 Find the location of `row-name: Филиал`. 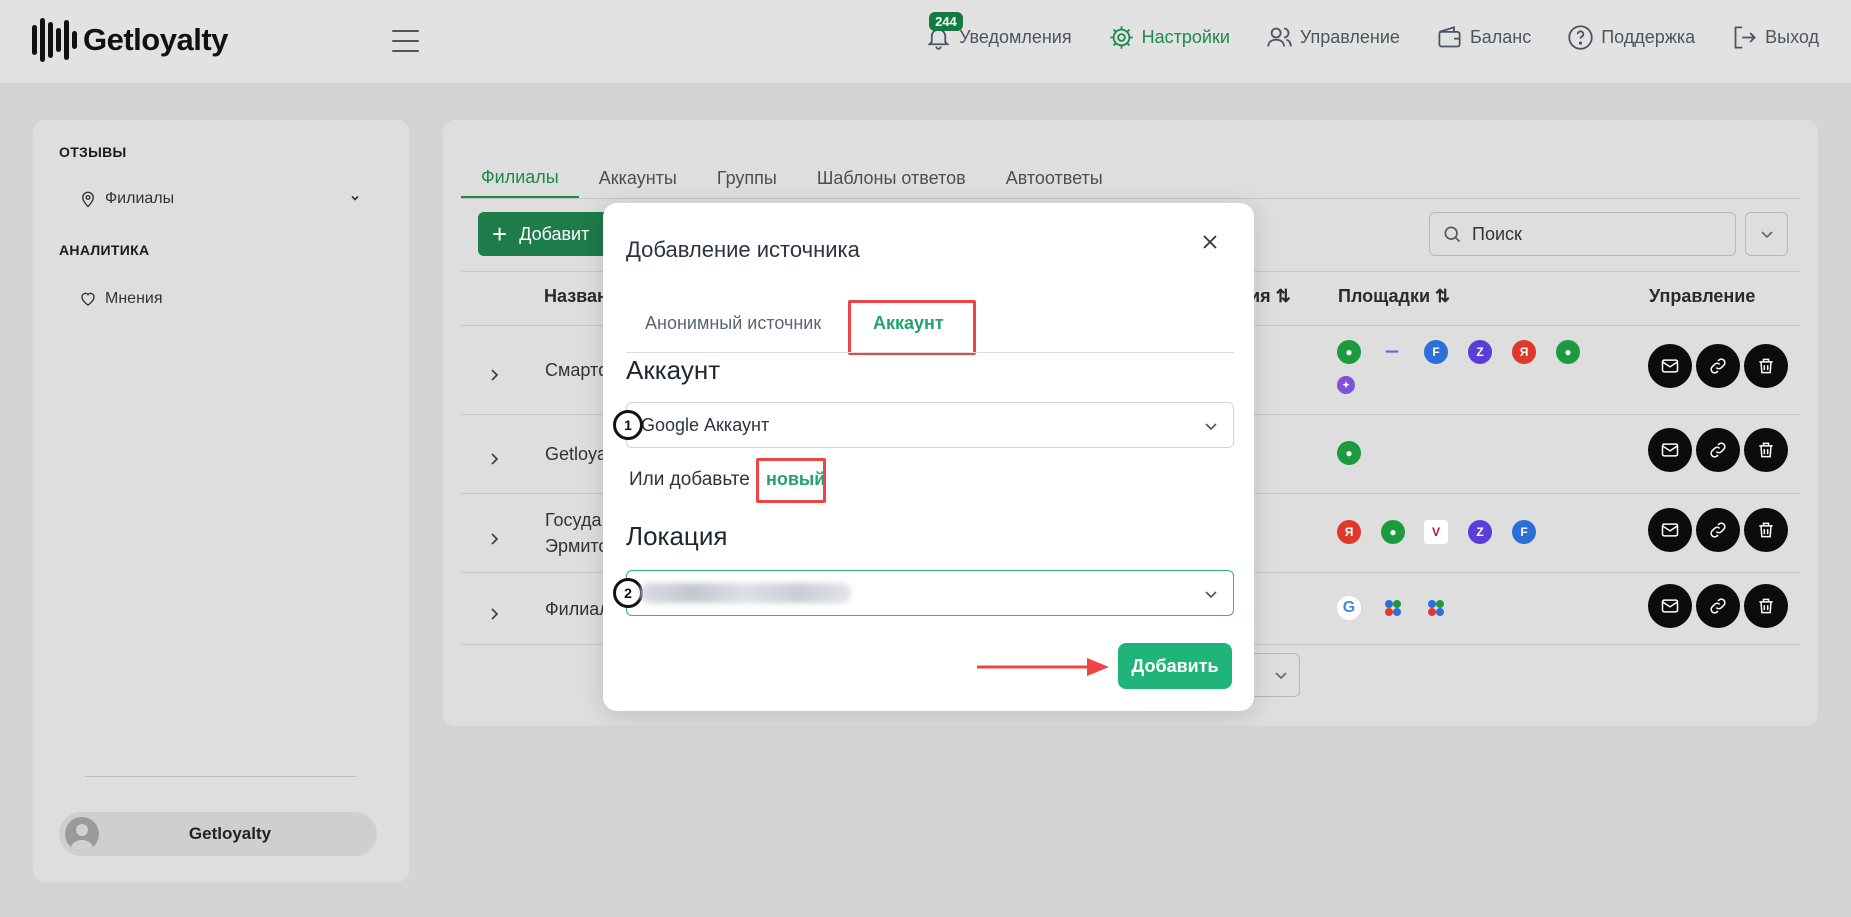

row-name: Филиал is located at coordinates (577, 609).